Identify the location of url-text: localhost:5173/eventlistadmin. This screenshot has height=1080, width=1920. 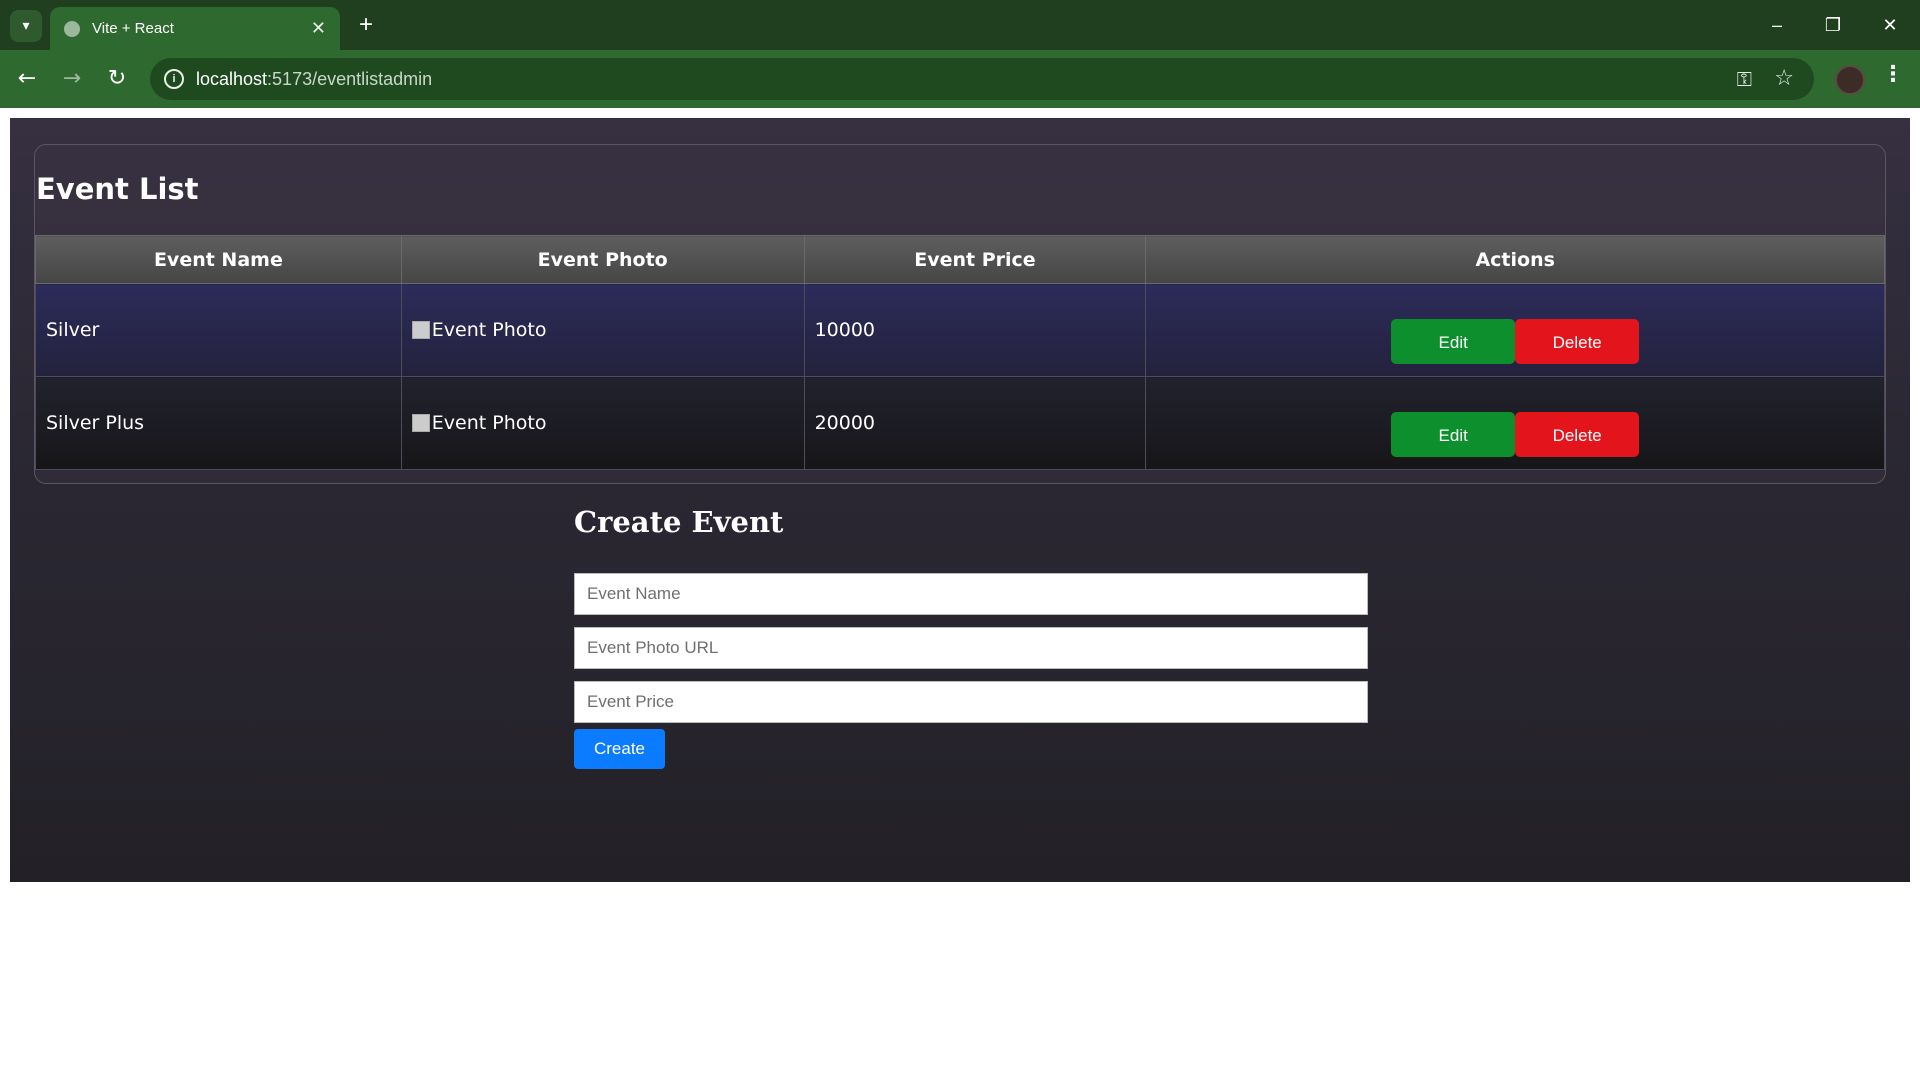
(314, 79).